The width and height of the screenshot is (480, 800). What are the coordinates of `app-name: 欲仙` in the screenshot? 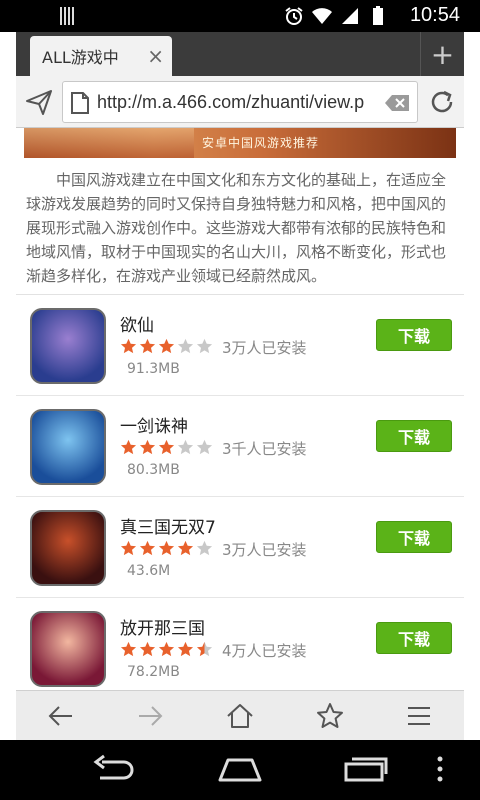 It's located at (137, 323).